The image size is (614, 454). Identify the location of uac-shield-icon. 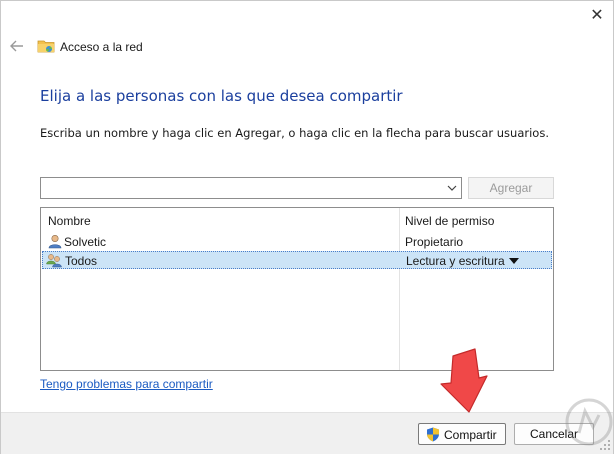
(433, 434).